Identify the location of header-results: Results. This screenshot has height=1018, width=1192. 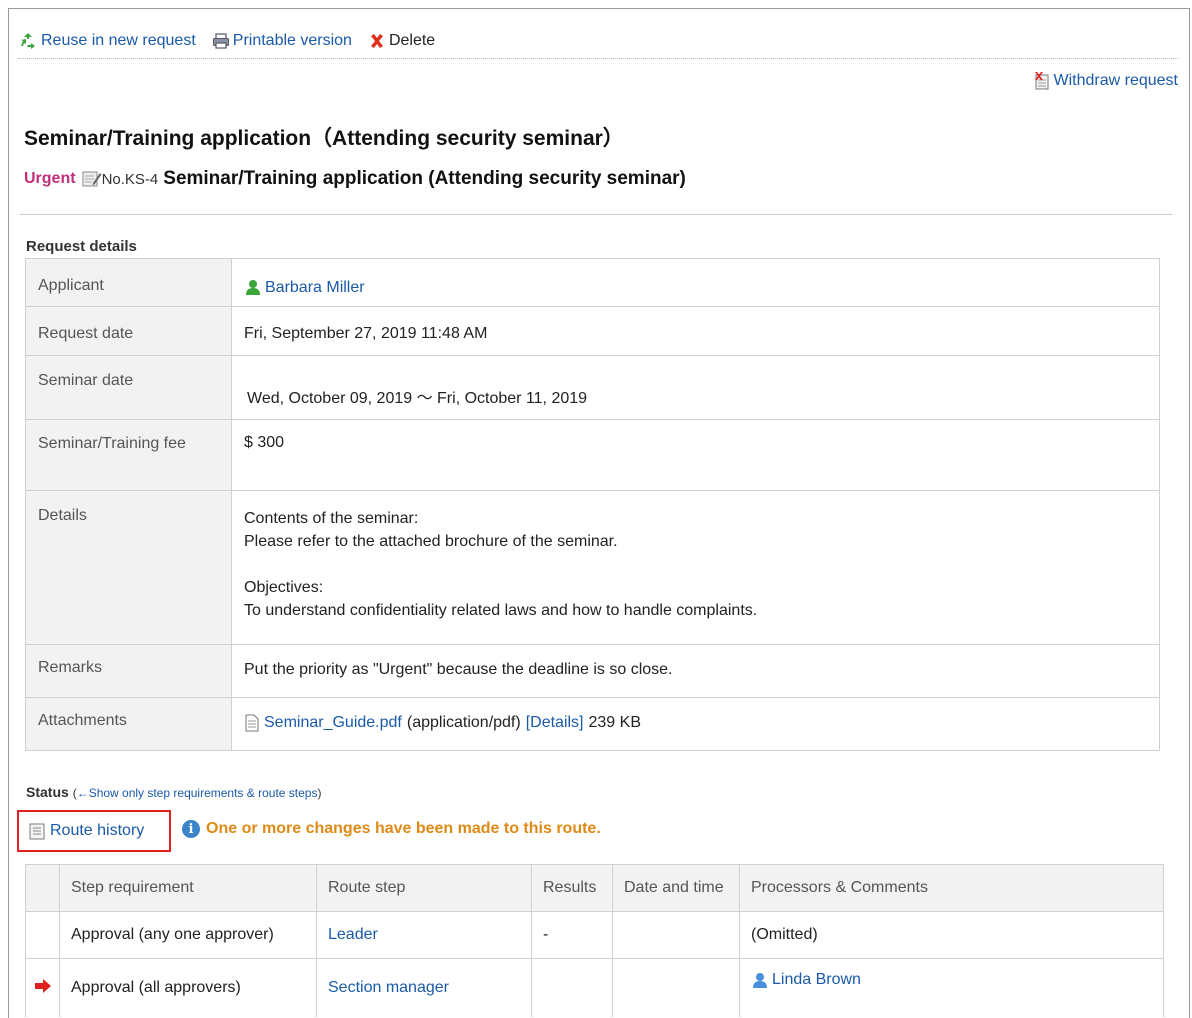
(572, 888).